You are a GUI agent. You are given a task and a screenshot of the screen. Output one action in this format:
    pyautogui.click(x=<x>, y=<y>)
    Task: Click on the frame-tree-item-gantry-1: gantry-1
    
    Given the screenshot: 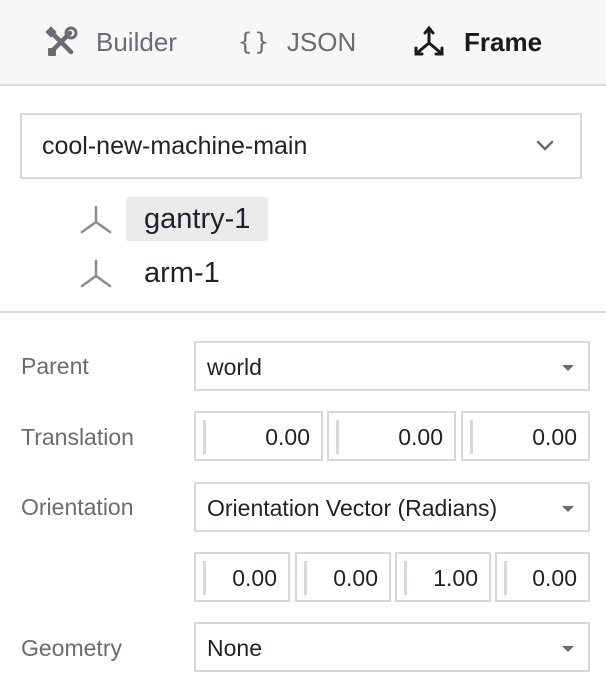 What is the action you would take?
    pyautogui.click(x=200, y=219)
    